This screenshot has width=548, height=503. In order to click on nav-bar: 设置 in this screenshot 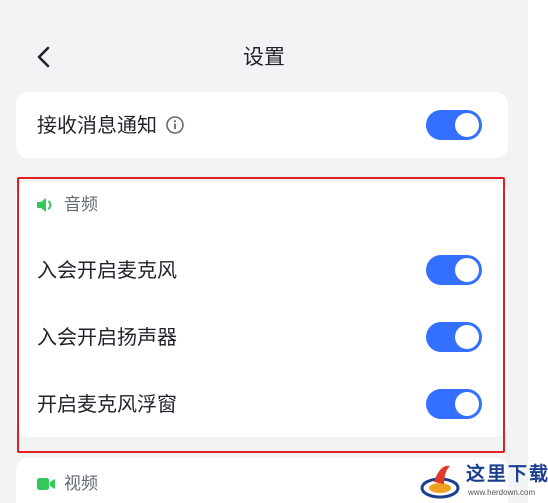, I will do `click(264, 57)`.